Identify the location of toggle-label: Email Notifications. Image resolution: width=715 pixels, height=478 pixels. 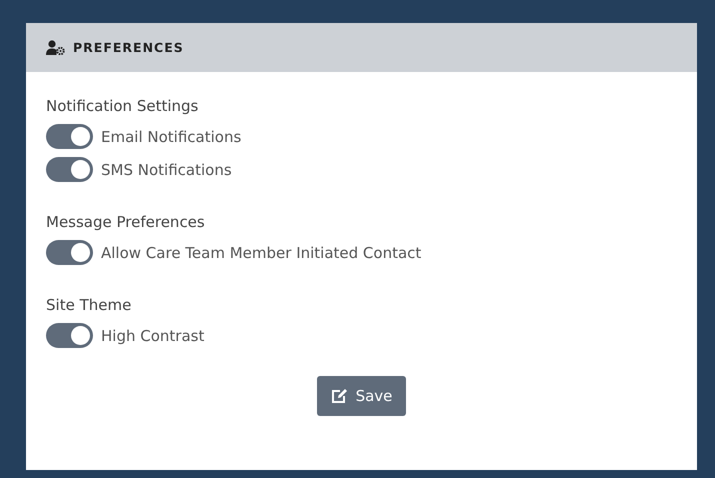
(171, 137).